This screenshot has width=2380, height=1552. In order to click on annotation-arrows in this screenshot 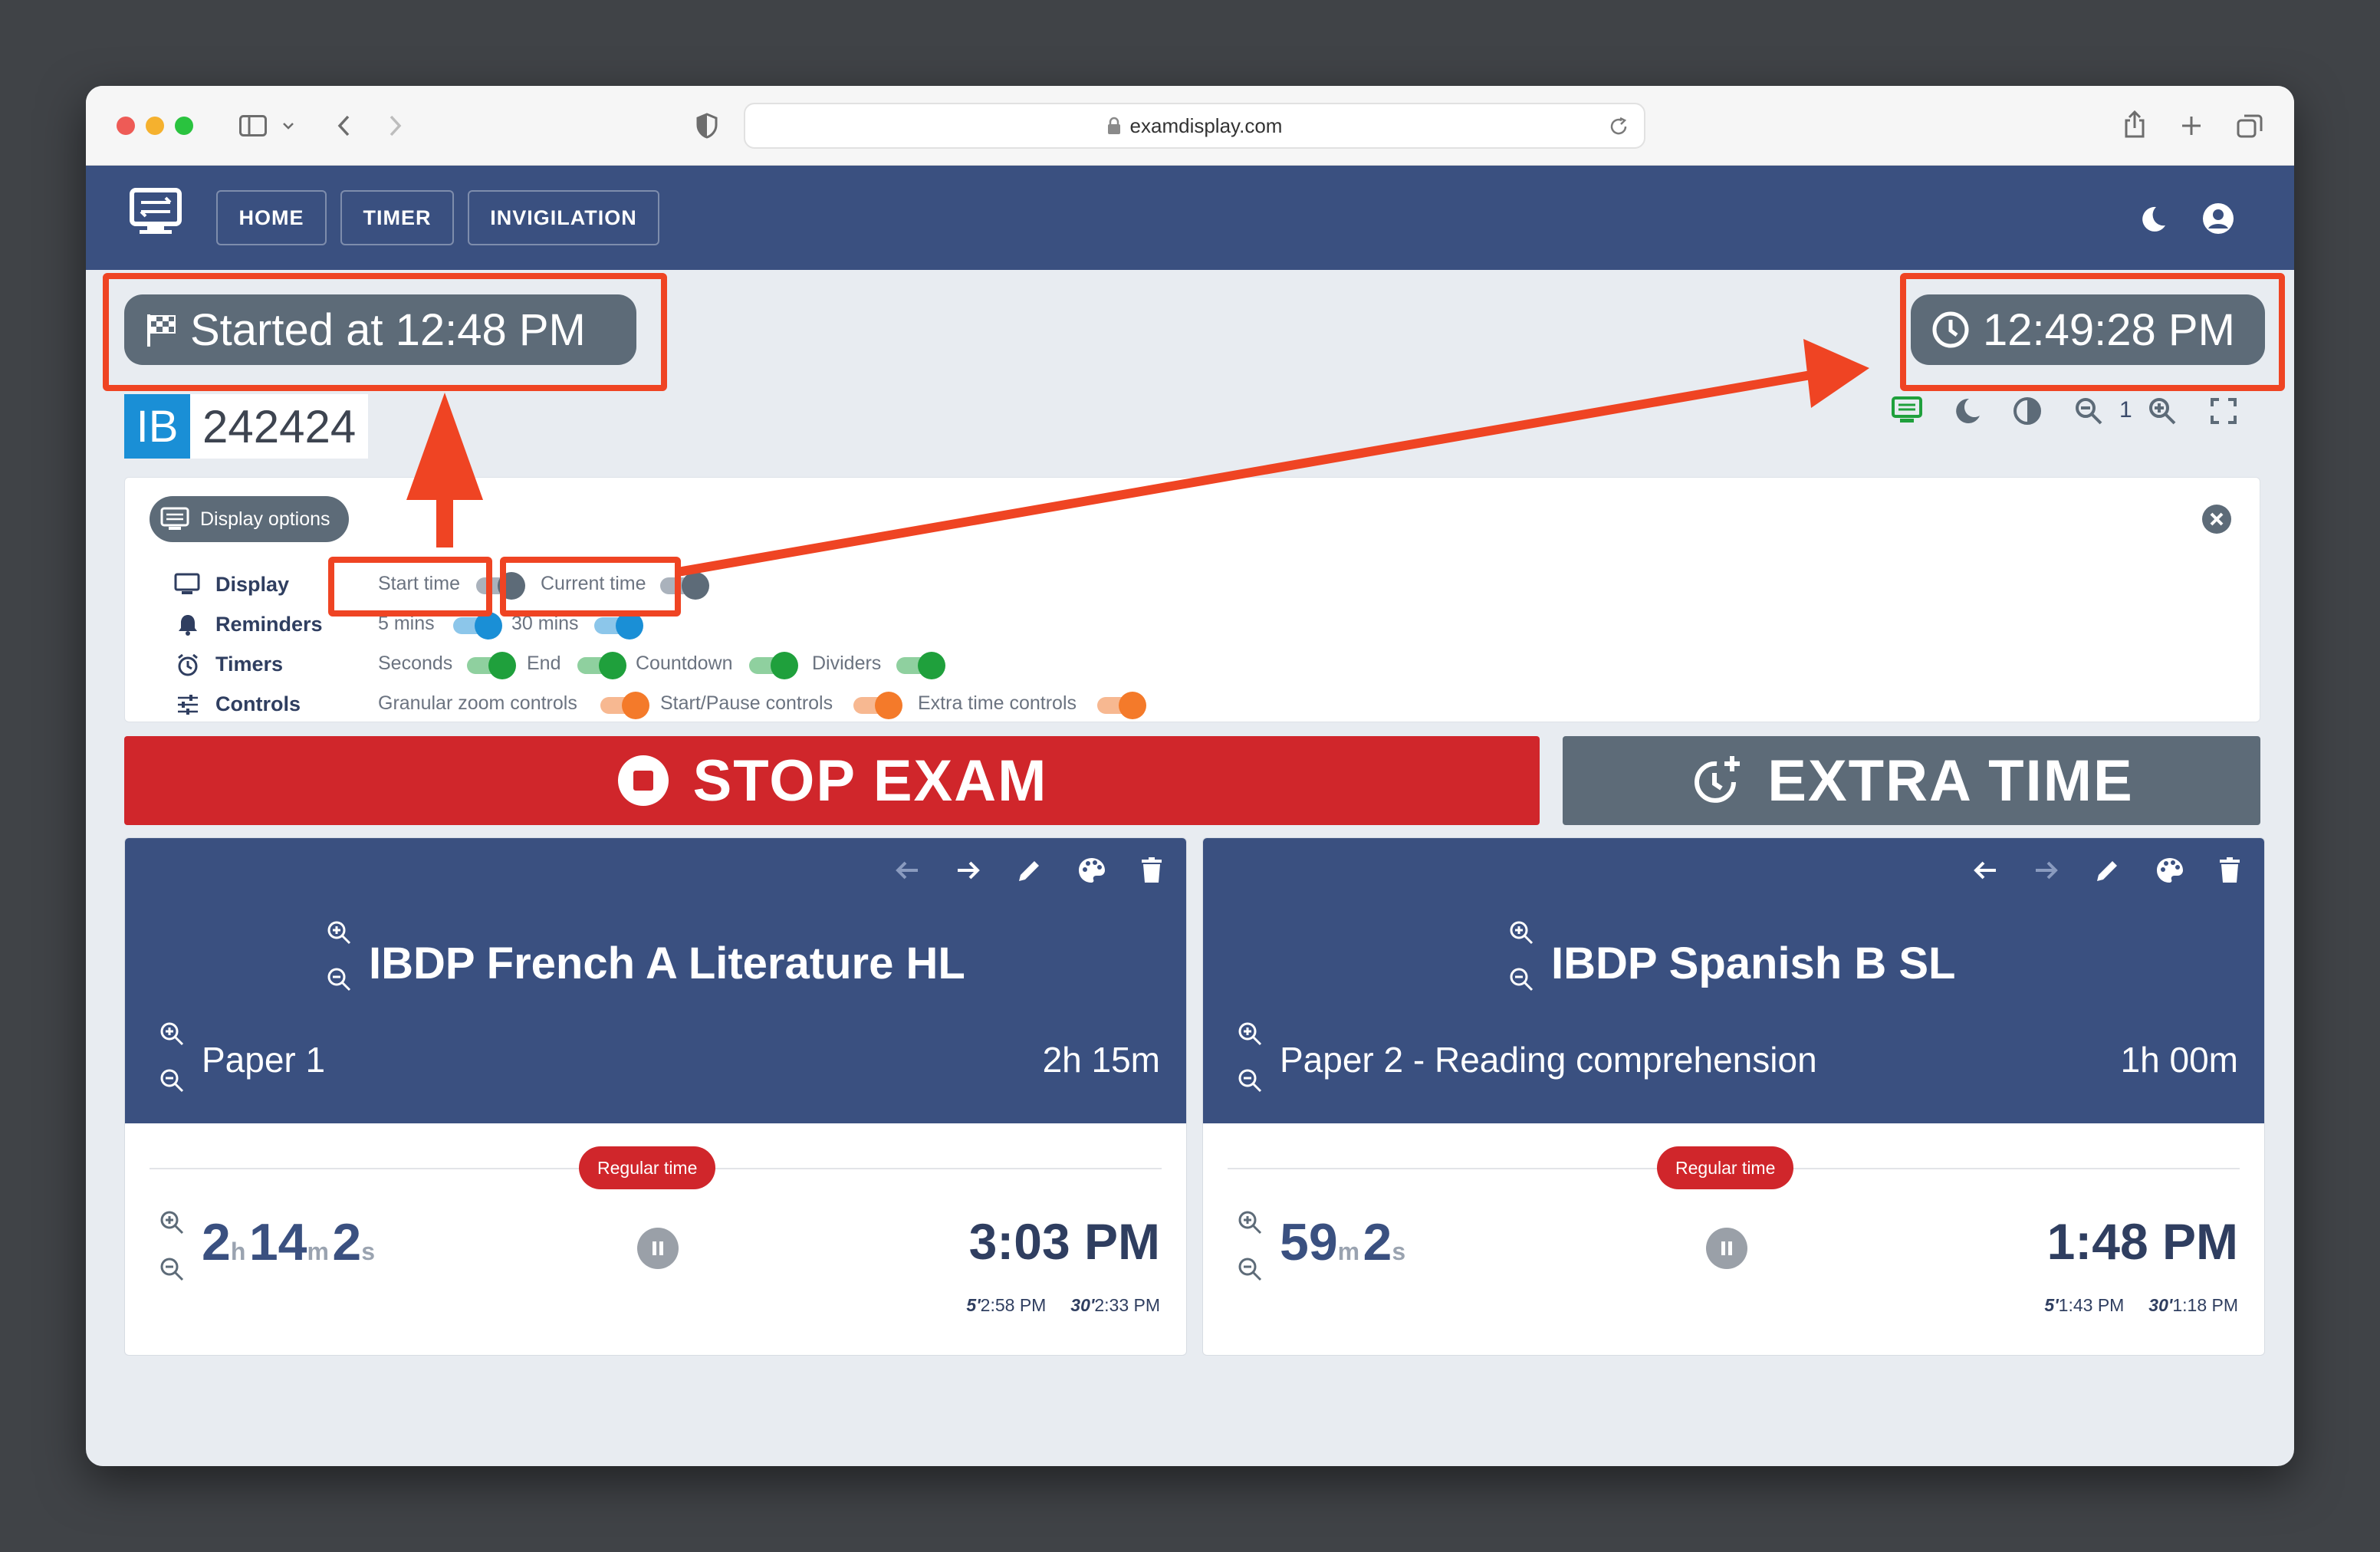, I will do `click(1137, 458)`.